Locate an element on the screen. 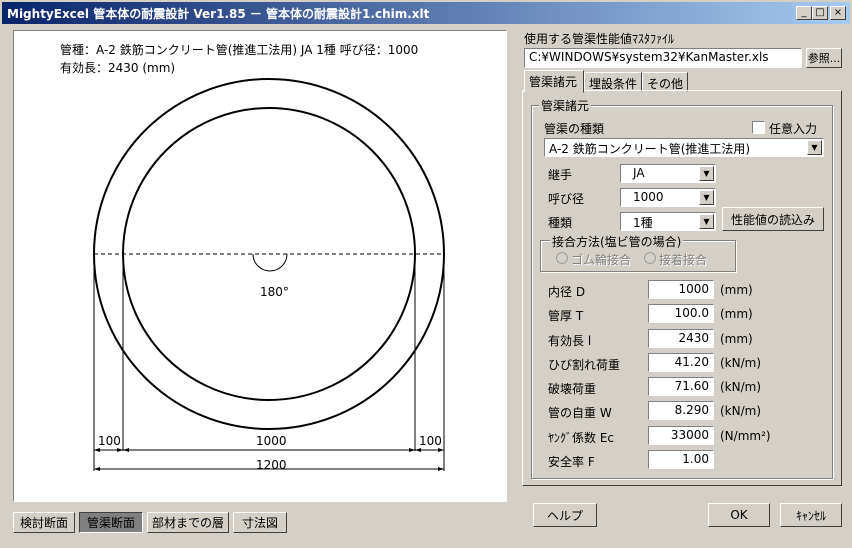  diameter-label: 呼び径 is located at coordinates (566, 199).